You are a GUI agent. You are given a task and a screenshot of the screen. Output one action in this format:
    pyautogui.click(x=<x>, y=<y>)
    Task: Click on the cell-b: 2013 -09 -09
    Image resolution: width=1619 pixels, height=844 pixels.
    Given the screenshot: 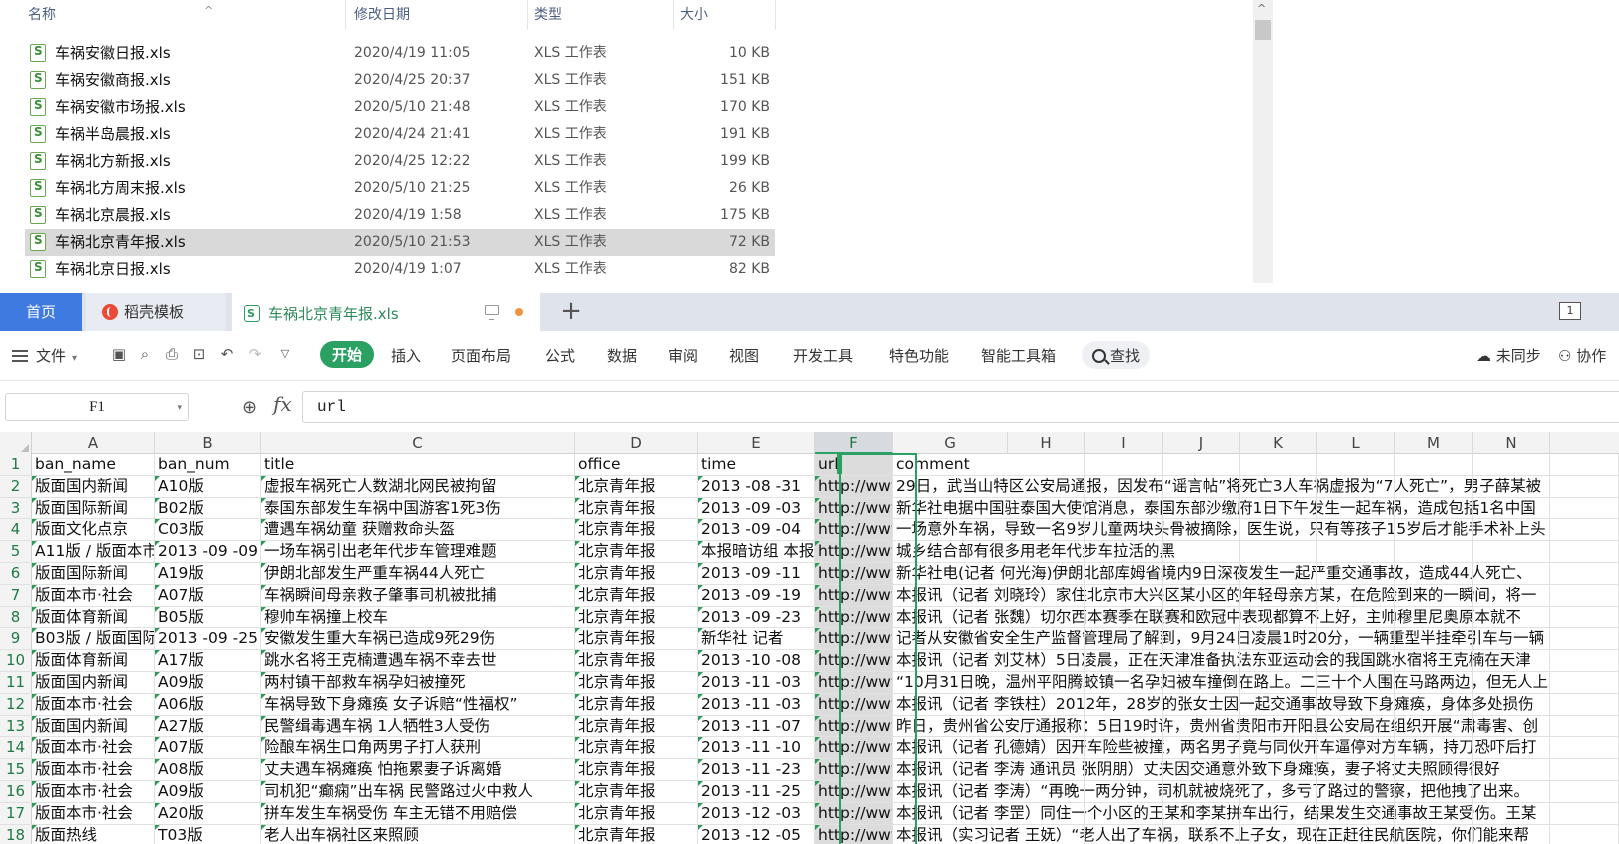 What is the action you would take?
    pyautogui.click(x=208, y=551)
    